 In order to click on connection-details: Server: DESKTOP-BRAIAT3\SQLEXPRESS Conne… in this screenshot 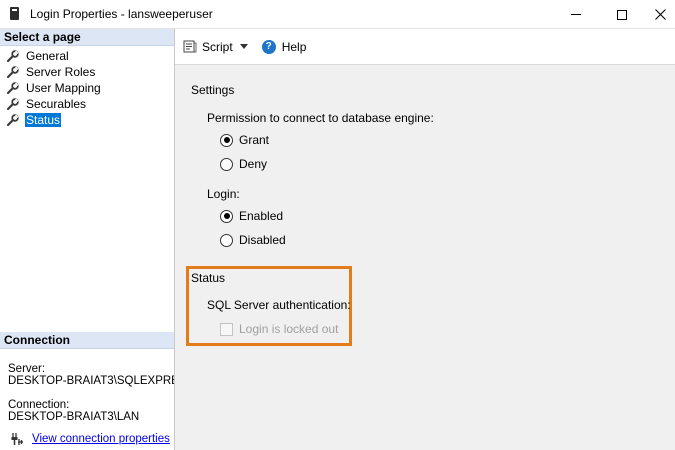, I will do `click(87, 386)`.